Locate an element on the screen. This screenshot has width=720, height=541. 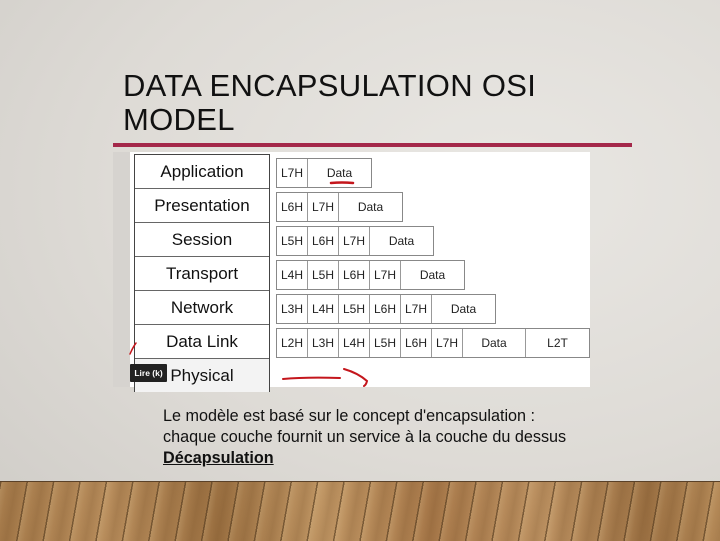
pdu-header-cell: L2H is located at coordinates (292, 343).